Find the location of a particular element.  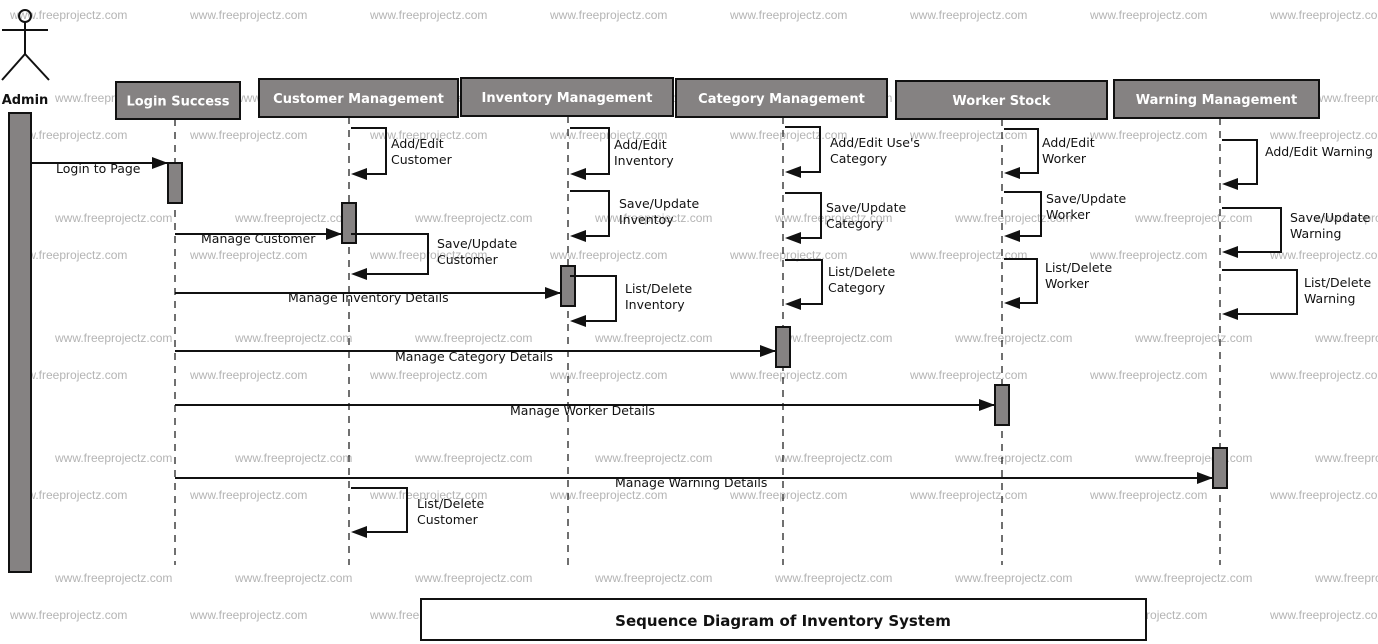

participant-label: Customer Management is located at coordinates (358, 99).